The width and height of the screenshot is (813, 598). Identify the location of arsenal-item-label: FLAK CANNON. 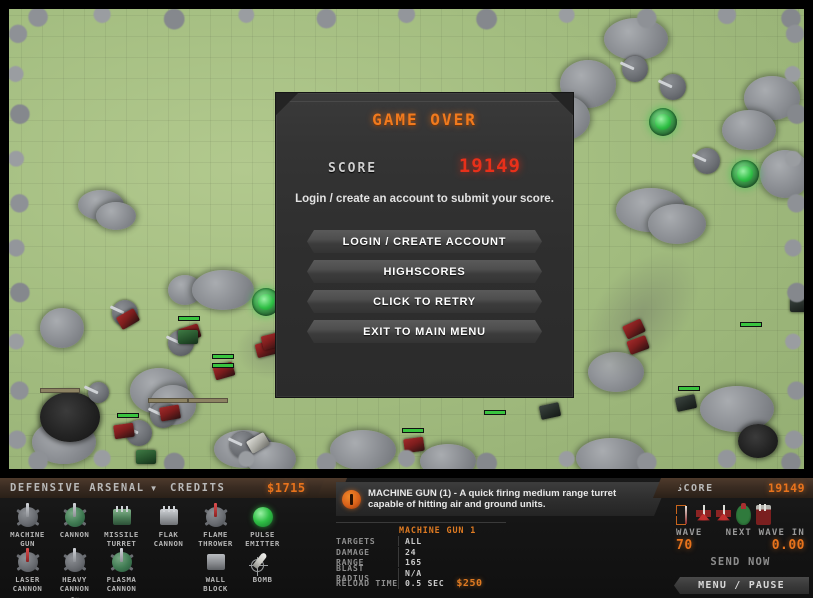
(168, 539).